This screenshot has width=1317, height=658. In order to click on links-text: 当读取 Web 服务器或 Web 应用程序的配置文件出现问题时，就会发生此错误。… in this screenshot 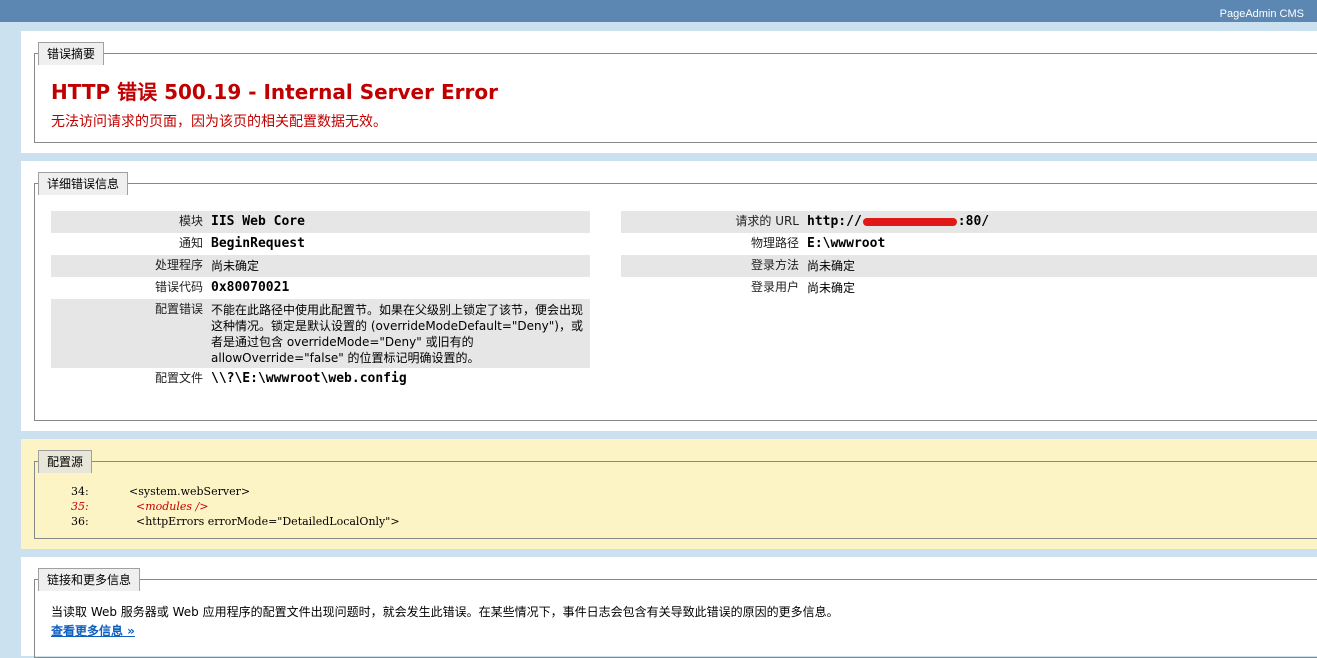, I will do `click(445, 612)`.